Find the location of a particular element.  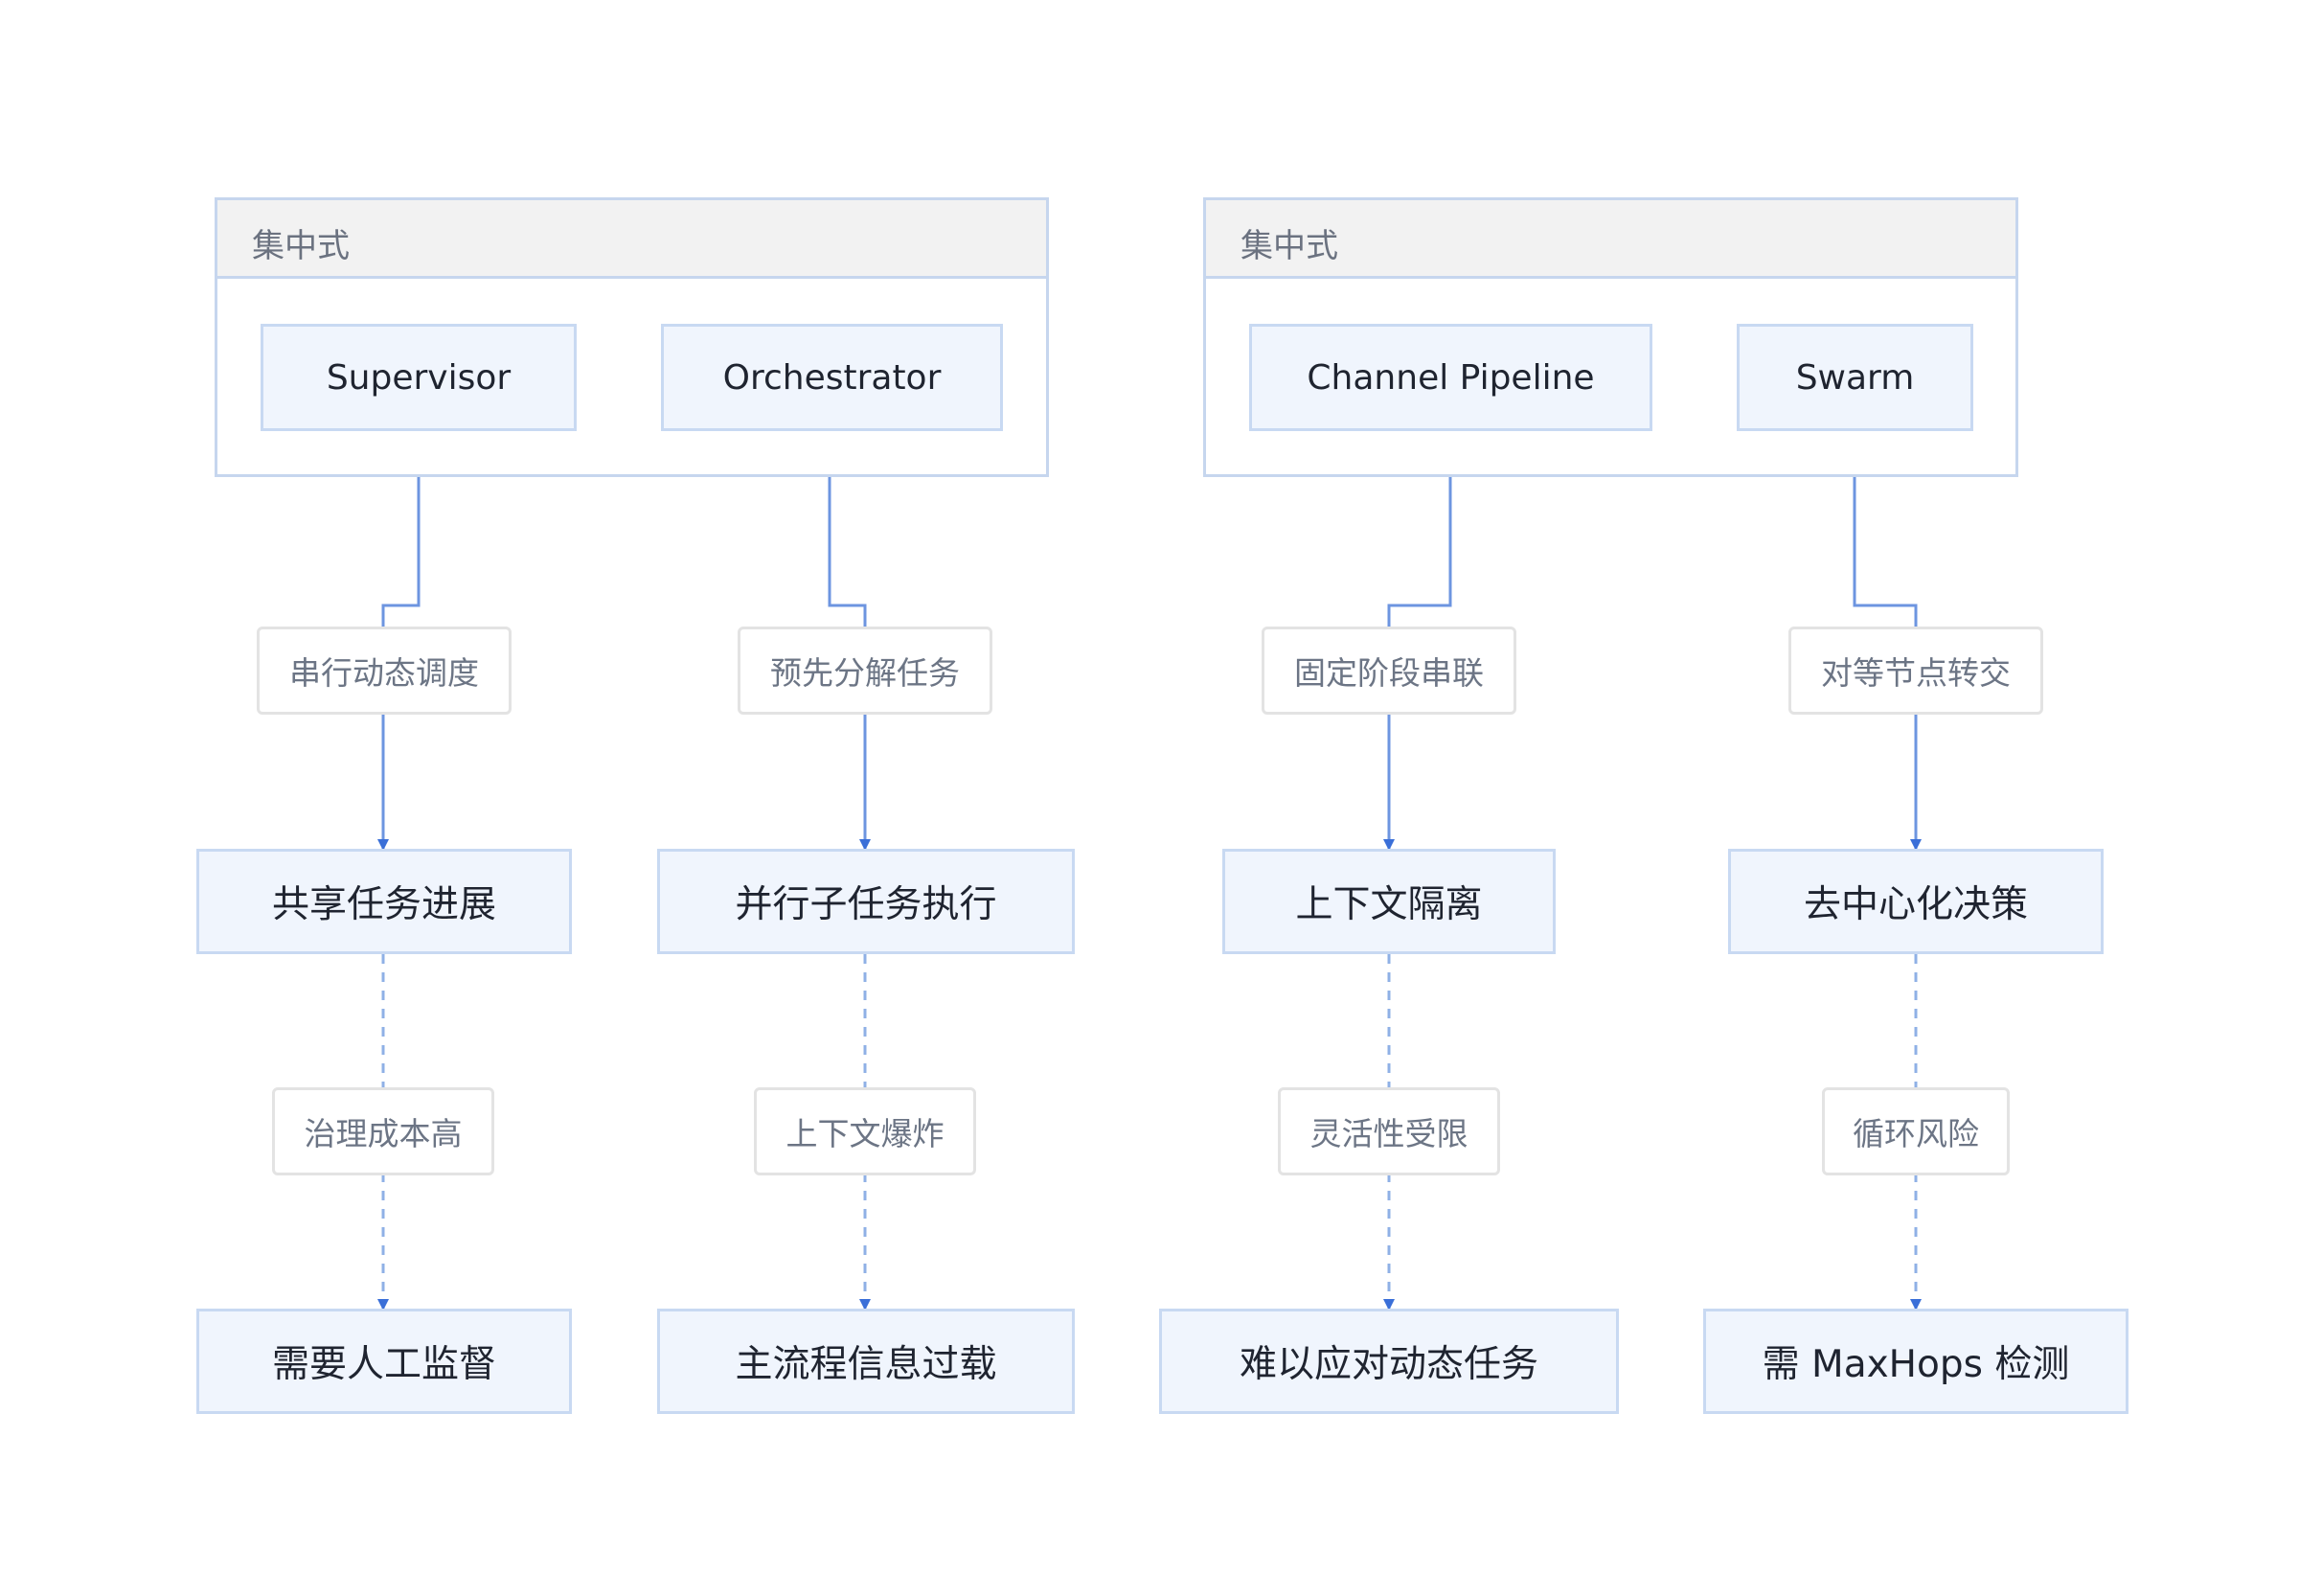

edge-label-context-explosion: 上下文爆炸 is located at coordinates (865, 1131).